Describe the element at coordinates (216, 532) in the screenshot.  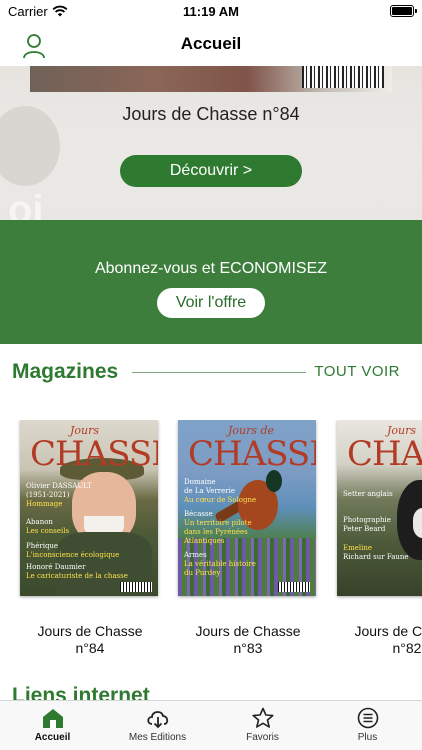
I see `cover-line: dans les Pyrénées` at that location.